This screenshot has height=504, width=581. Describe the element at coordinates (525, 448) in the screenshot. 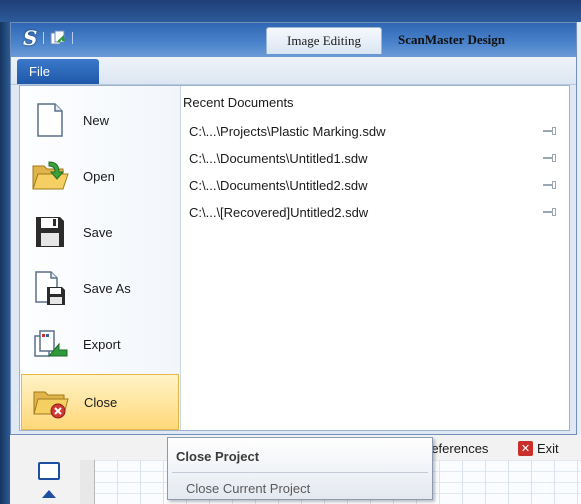

I see `exit-icon: ✕` at that location.